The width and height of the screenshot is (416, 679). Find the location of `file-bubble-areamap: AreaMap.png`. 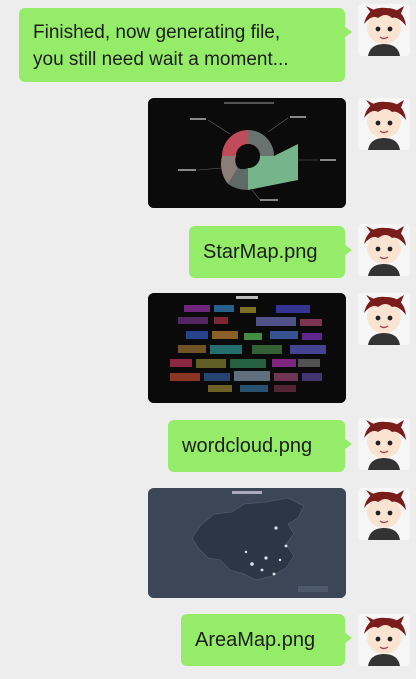

file-bubble-areamap: AreaMap.png is located at coordinates (266, 640).